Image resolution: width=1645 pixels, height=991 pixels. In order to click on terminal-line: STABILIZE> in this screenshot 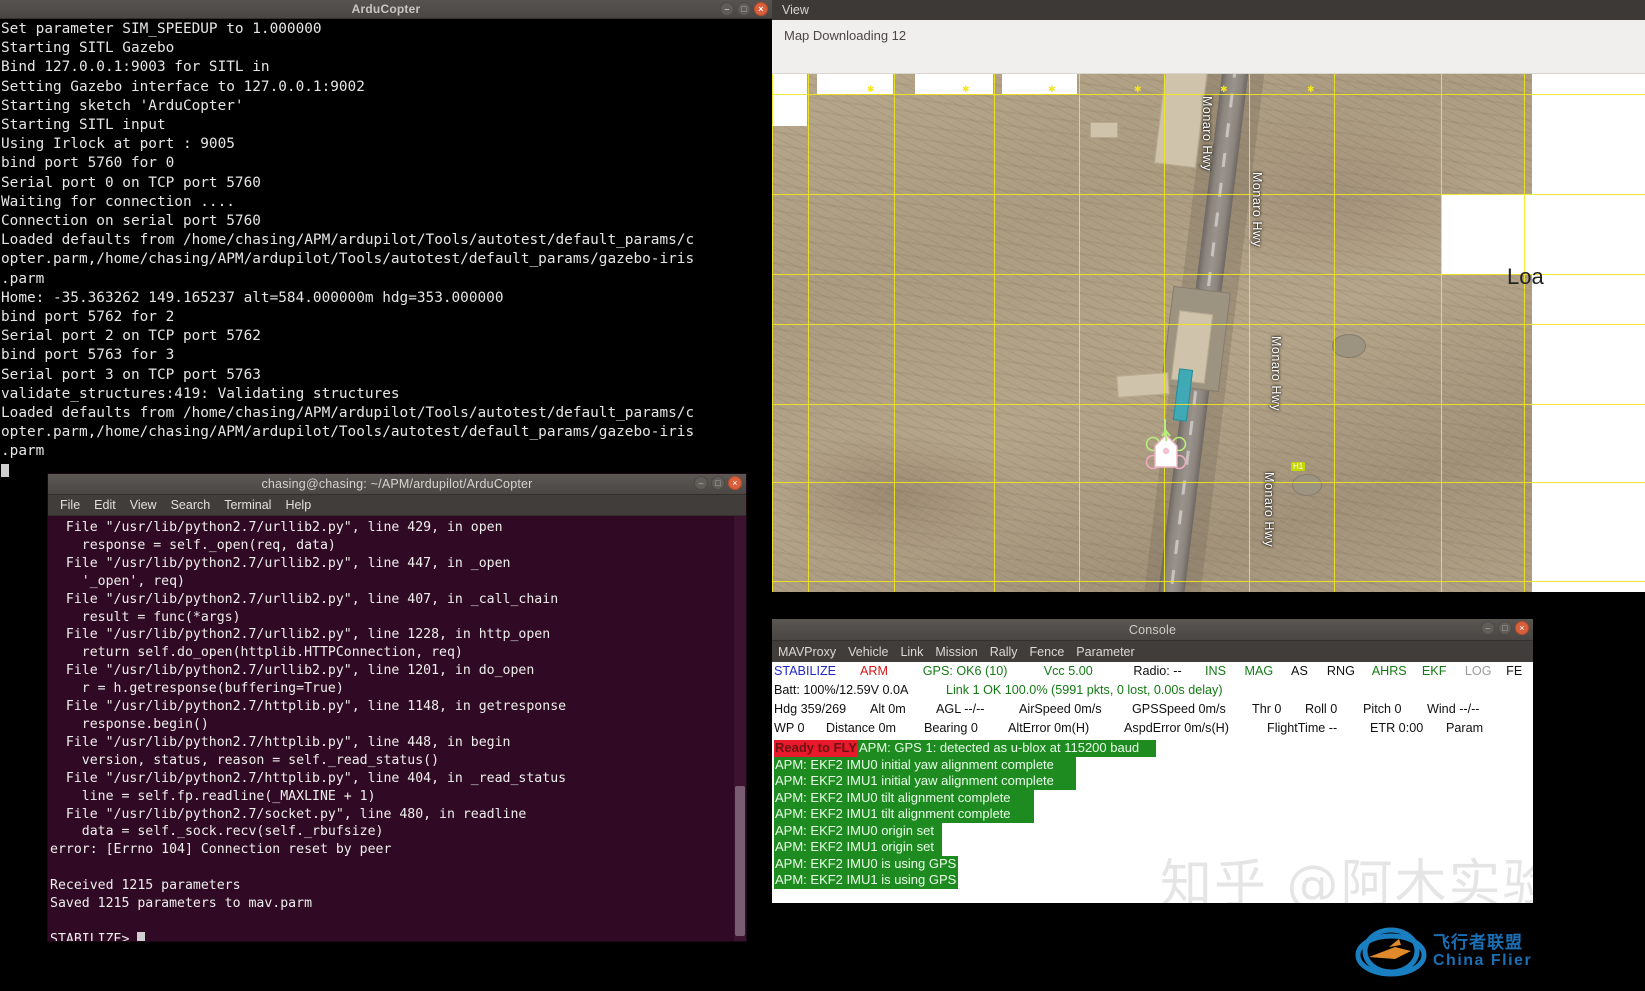, I will do `click(398, 936)`.